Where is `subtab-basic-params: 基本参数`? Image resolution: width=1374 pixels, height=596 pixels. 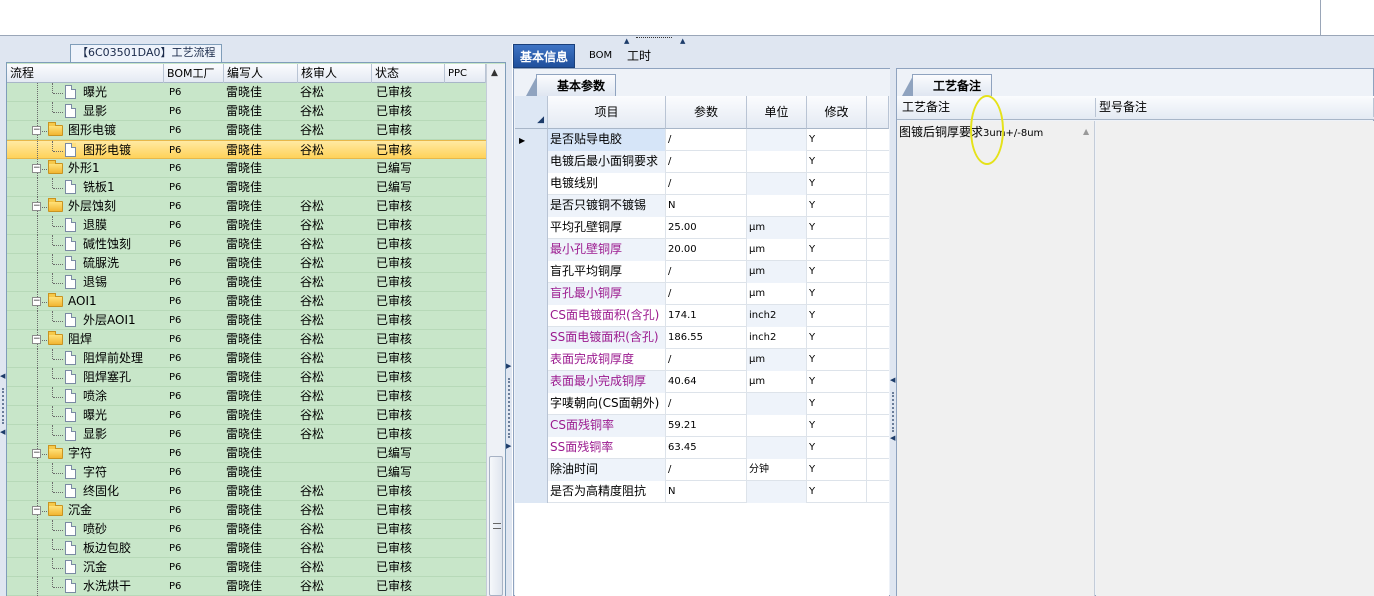 subtab-basic-params: 基本参数 is located at coordinates (576, 85).